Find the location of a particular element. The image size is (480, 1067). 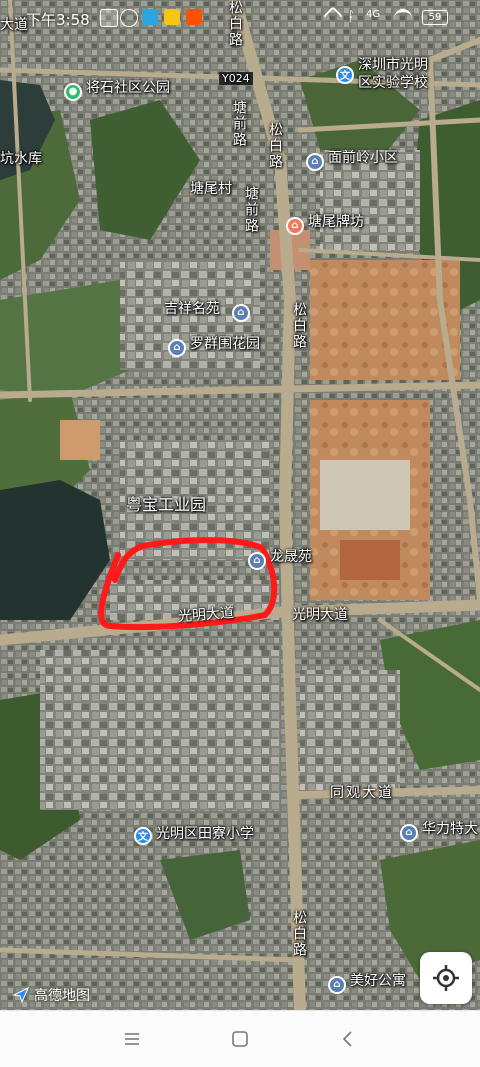

home-button is located at coordinates (240, 1039).